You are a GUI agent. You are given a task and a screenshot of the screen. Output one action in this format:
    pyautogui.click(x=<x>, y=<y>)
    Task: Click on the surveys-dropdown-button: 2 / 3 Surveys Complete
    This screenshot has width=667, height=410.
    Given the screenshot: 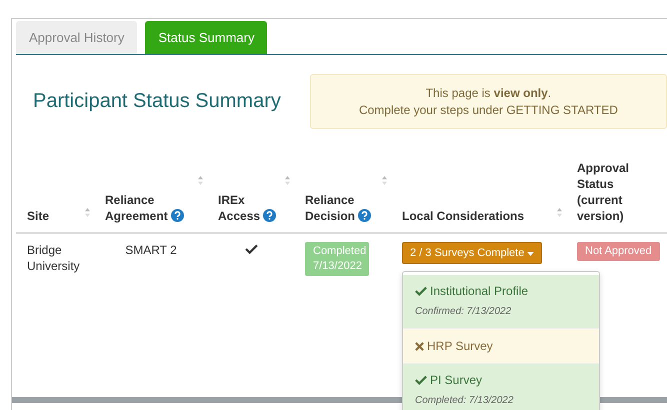 What is the action you would take?
    pyautogui.click(x=472, y=253)
    